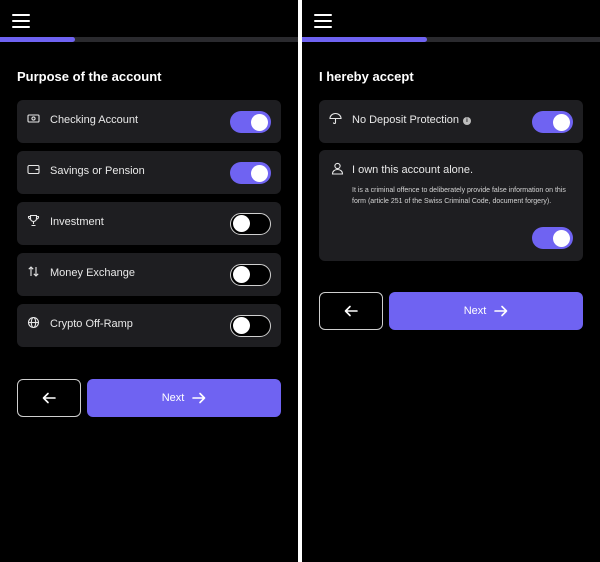  Describe the element at coordinates (337, 168) in the screenshot. I see `user-icon` at that location.